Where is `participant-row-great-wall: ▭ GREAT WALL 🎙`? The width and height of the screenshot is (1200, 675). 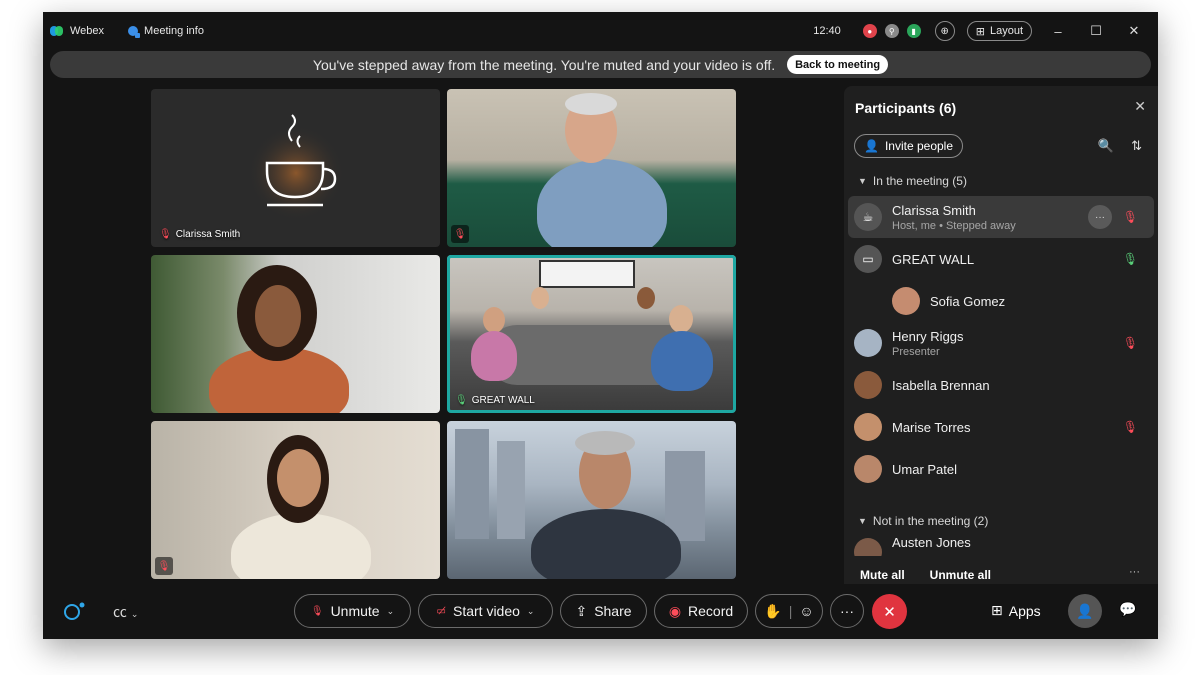 participant-row-great-wall: ▭ GREAT WALL 🎙 is located at coordinates (1001, 259).